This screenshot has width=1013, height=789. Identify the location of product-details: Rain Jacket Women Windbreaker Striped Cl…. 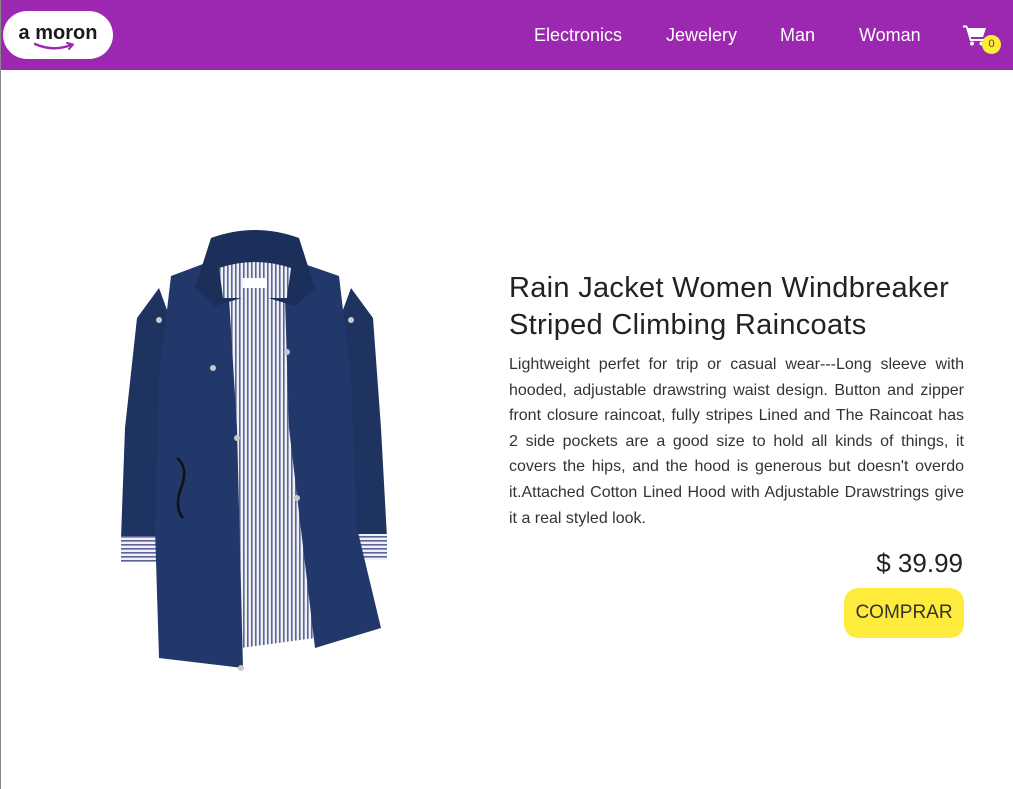
(736, 400).